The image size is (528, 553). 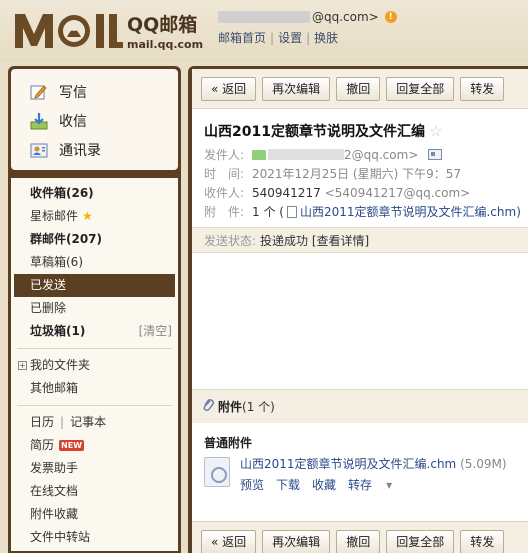 What do you see at coordinates (435, 154) in the screenshot?
I see `contact-card-icon` at bounding box center [435, 154].